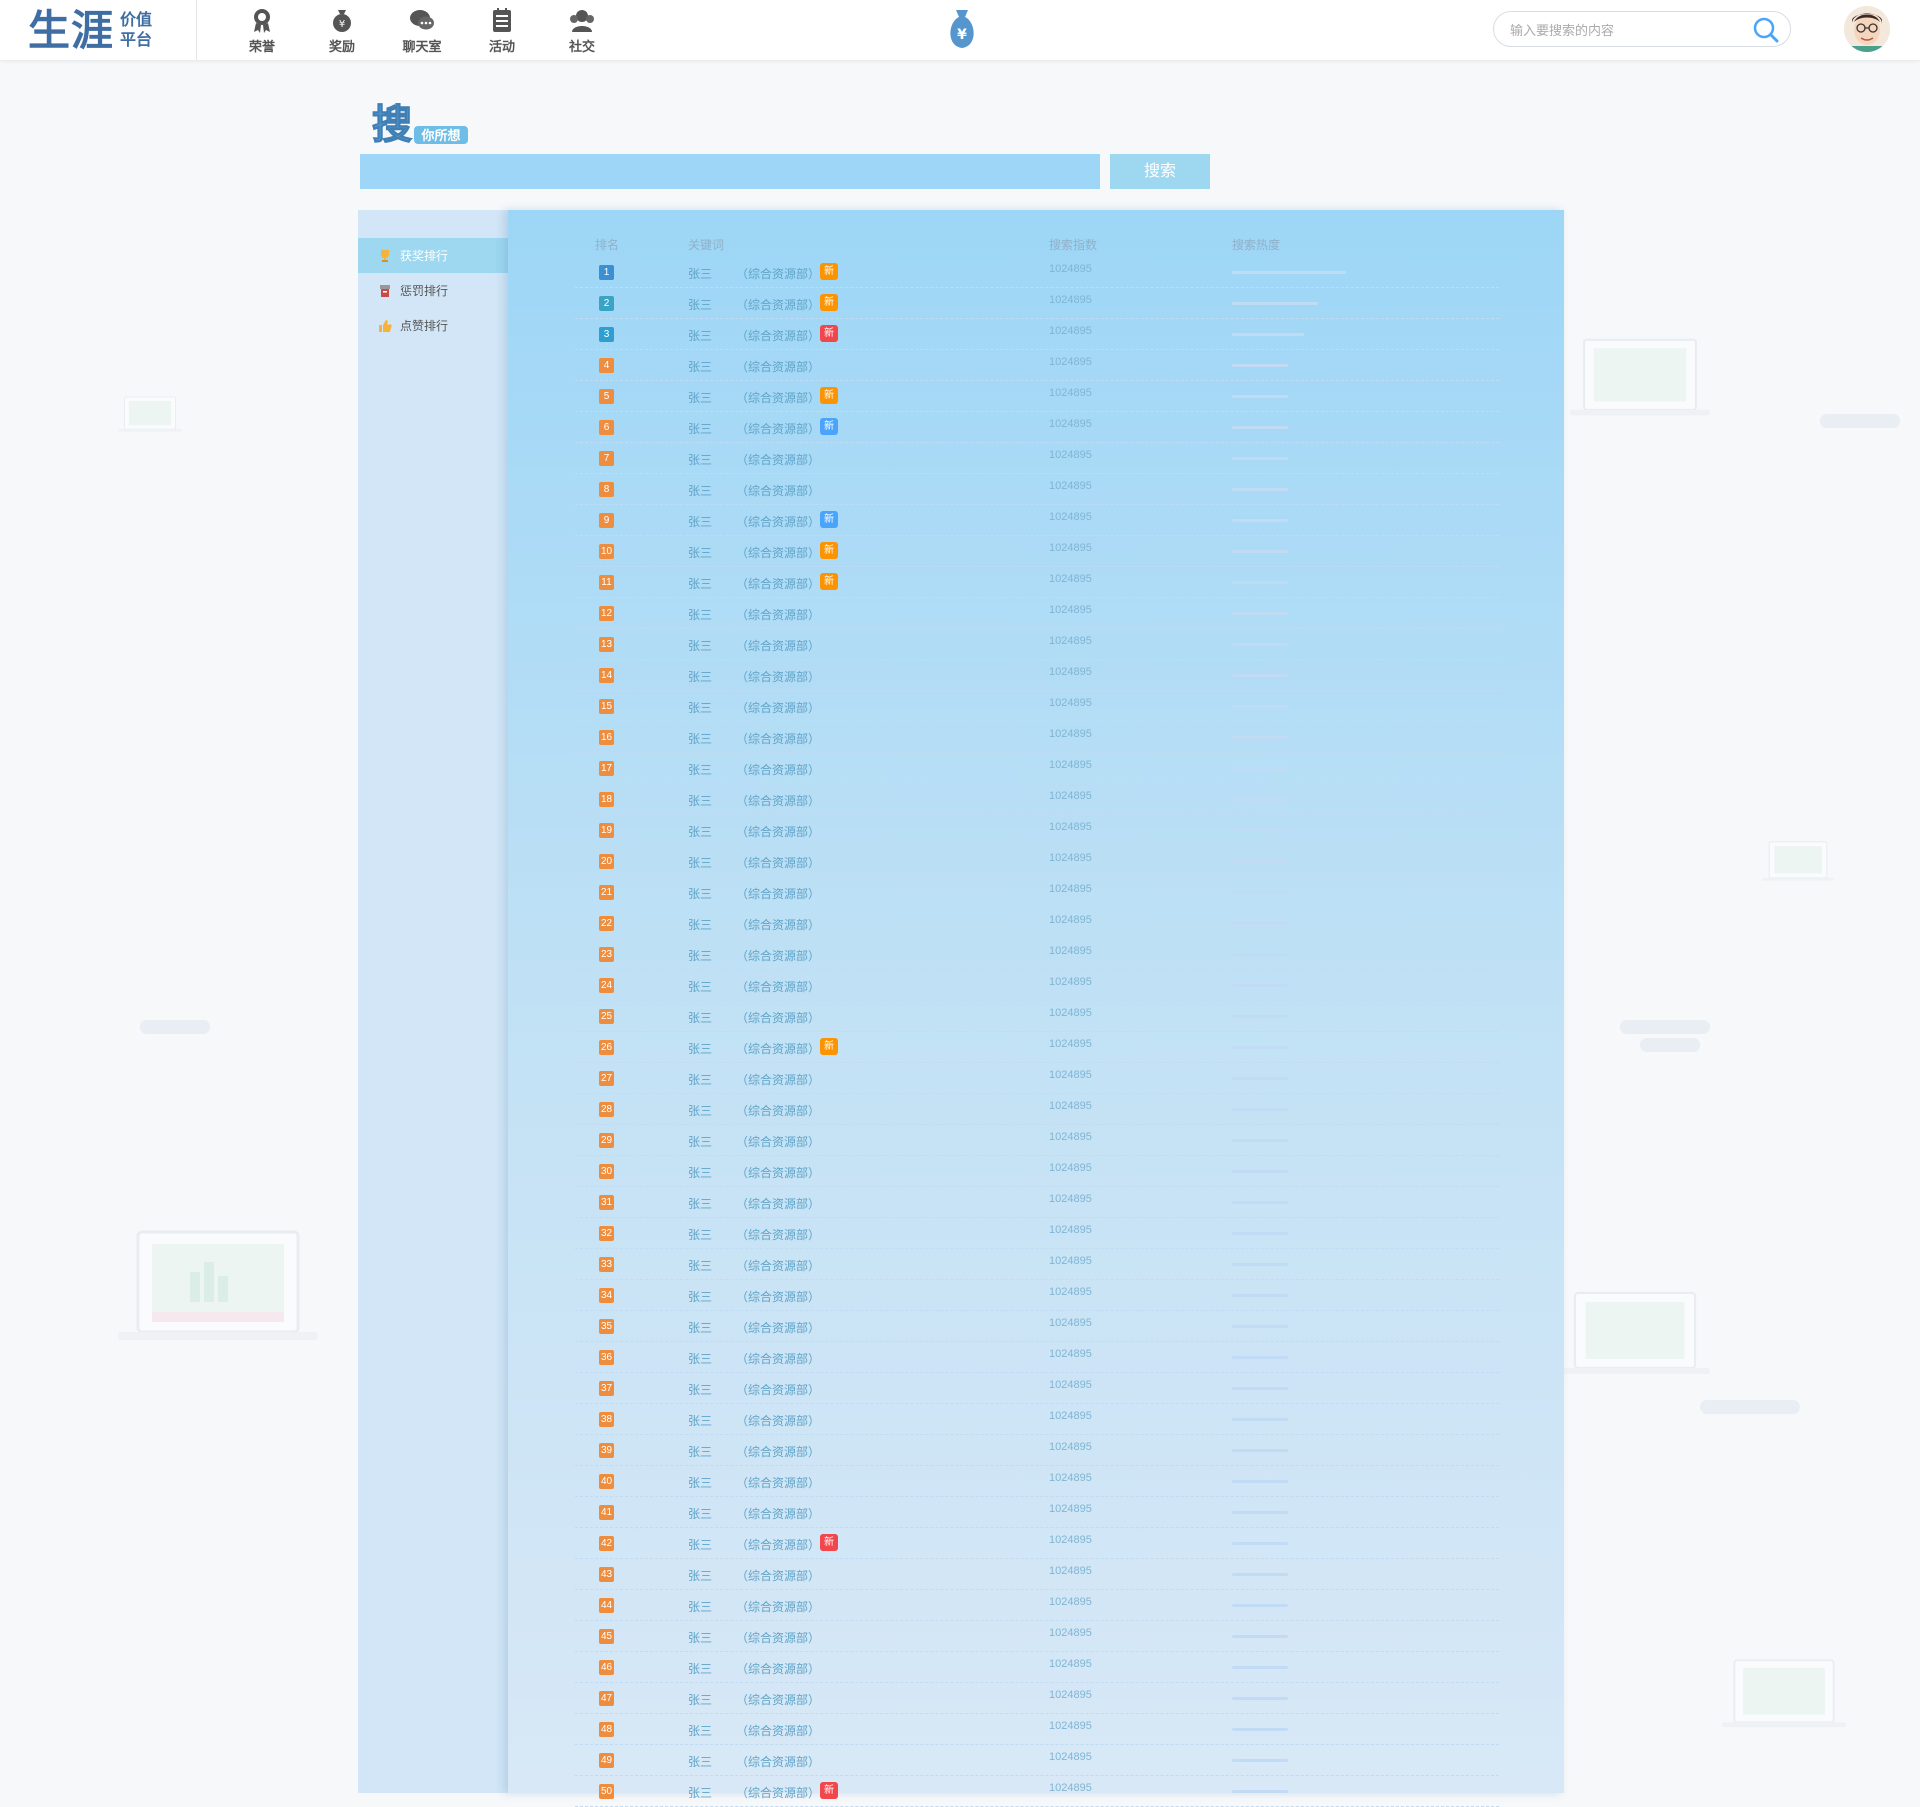 This screenshot has height=1807, width=1920. I want to click on table-row: 46 张三 （综合资源部） 1024895, so click(1037, 1667).